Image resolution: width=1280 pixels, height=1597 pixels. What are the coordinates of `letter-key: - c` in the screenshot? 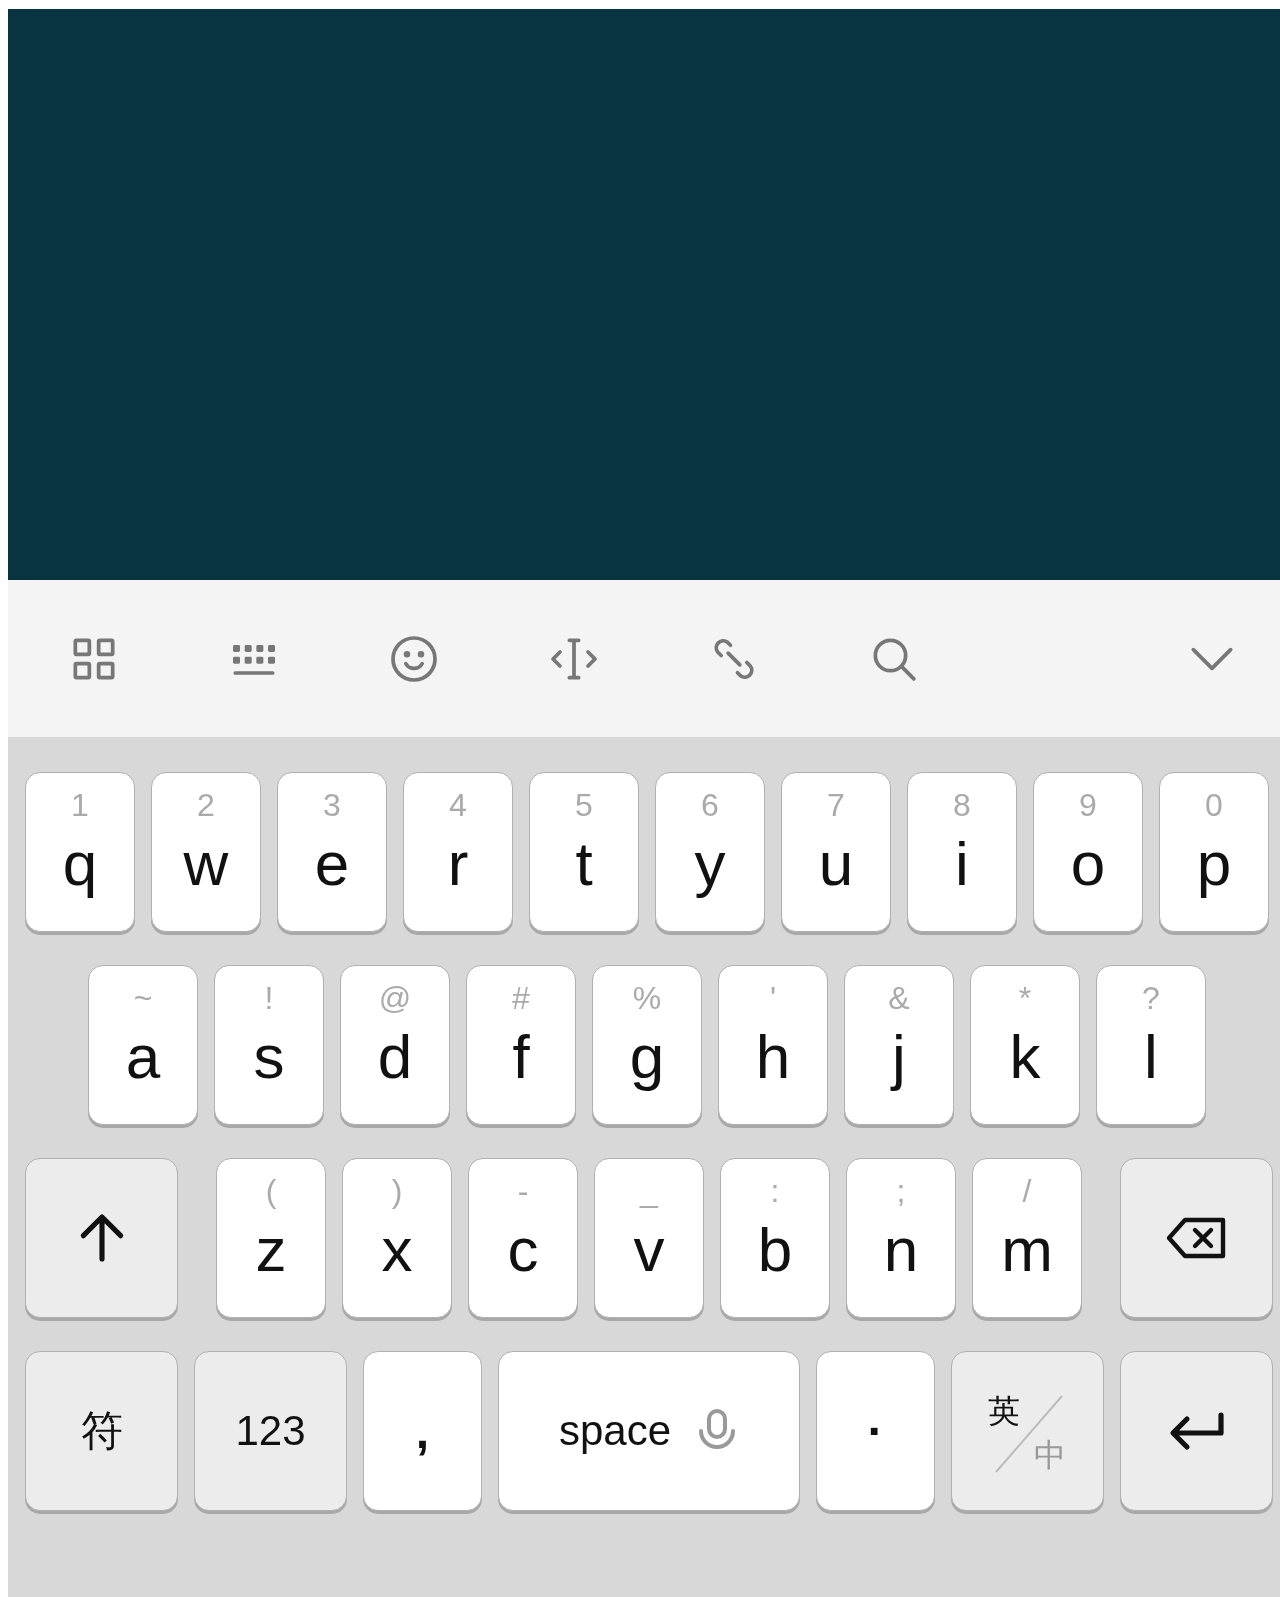 It's located at (523, 1238).